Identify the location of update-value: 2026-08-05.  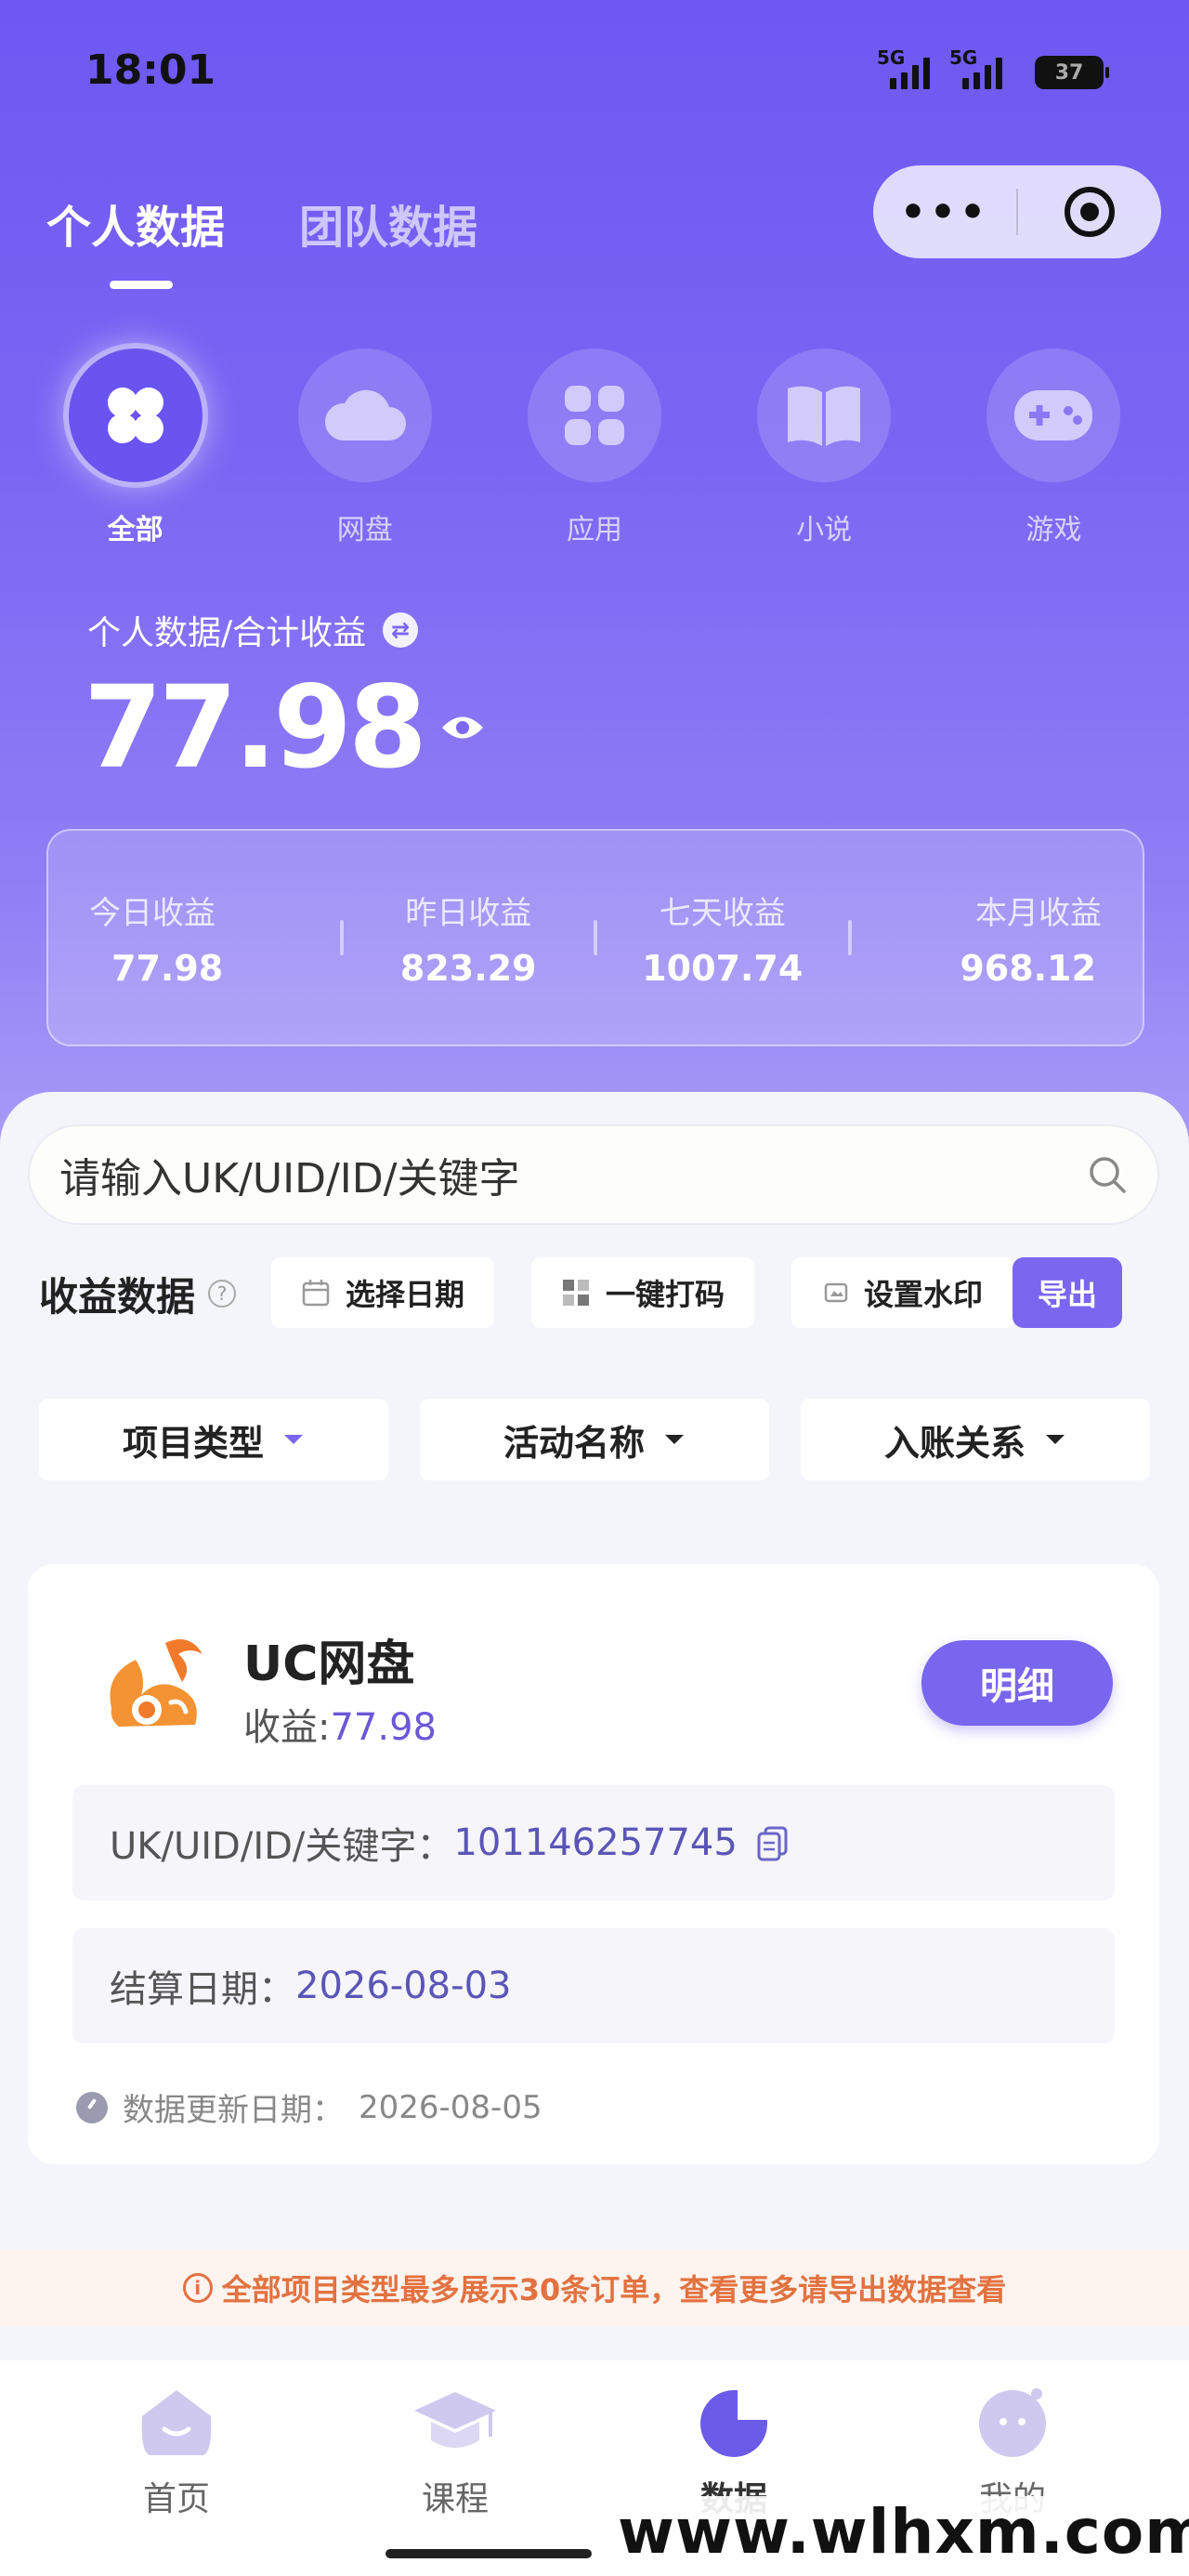
(451, 2107).